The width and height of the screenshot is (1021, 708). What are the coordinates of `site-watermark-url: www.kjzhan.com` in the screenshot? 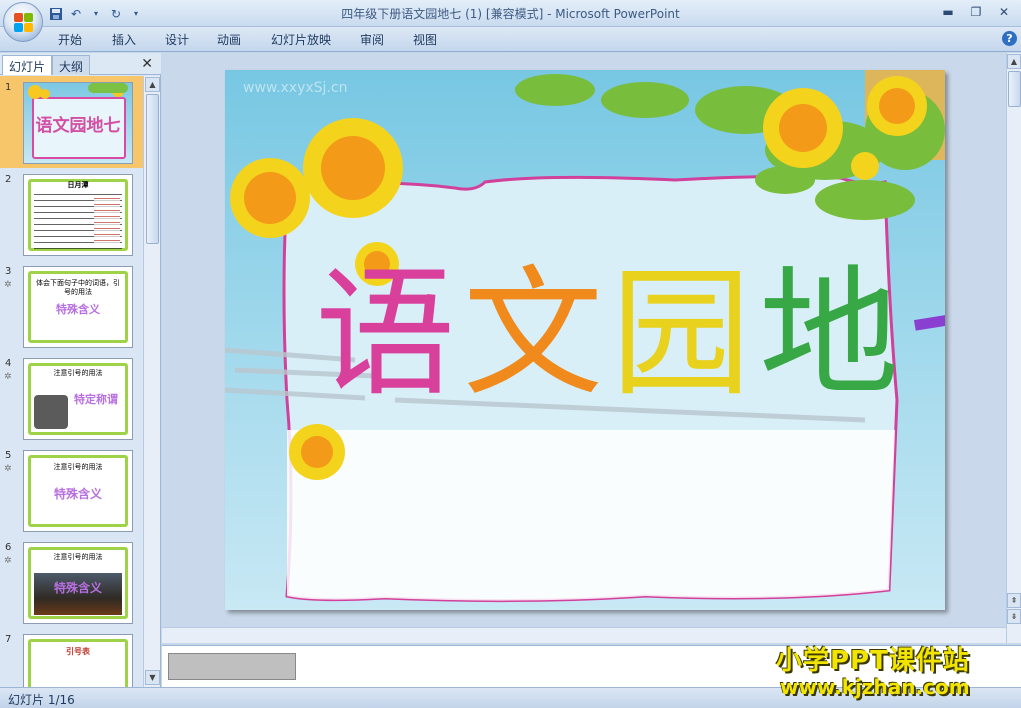 It's located at (875, 687).